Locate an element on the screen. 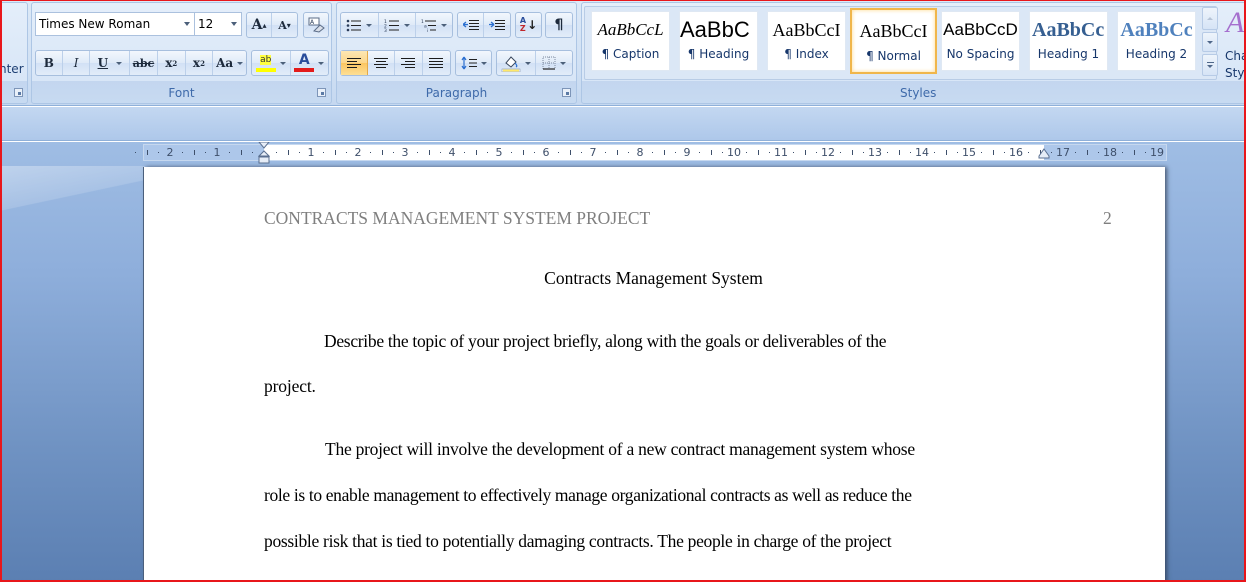 The height and width of the screenshot is (582, 1246). borders-button is located at coordinates (554, 63).